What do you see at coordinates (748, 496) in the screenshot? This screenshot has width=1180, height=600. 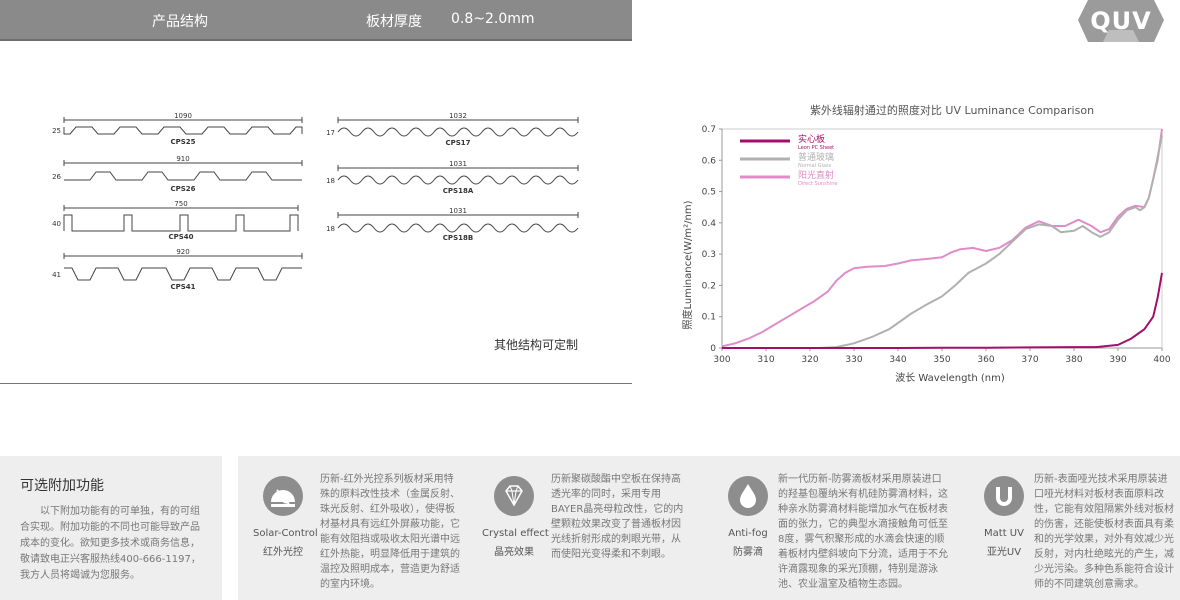 I see `drop-icon` at bounding box center [748, 496].